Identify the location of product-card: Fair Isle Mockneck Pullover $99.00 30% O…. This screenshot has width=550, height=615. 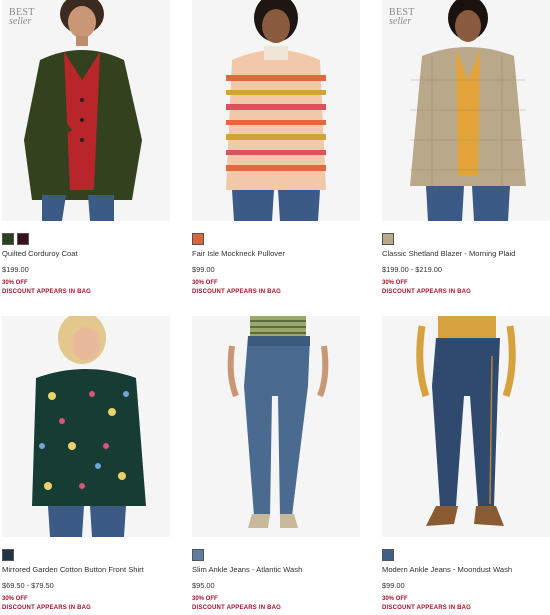
(276, 147).